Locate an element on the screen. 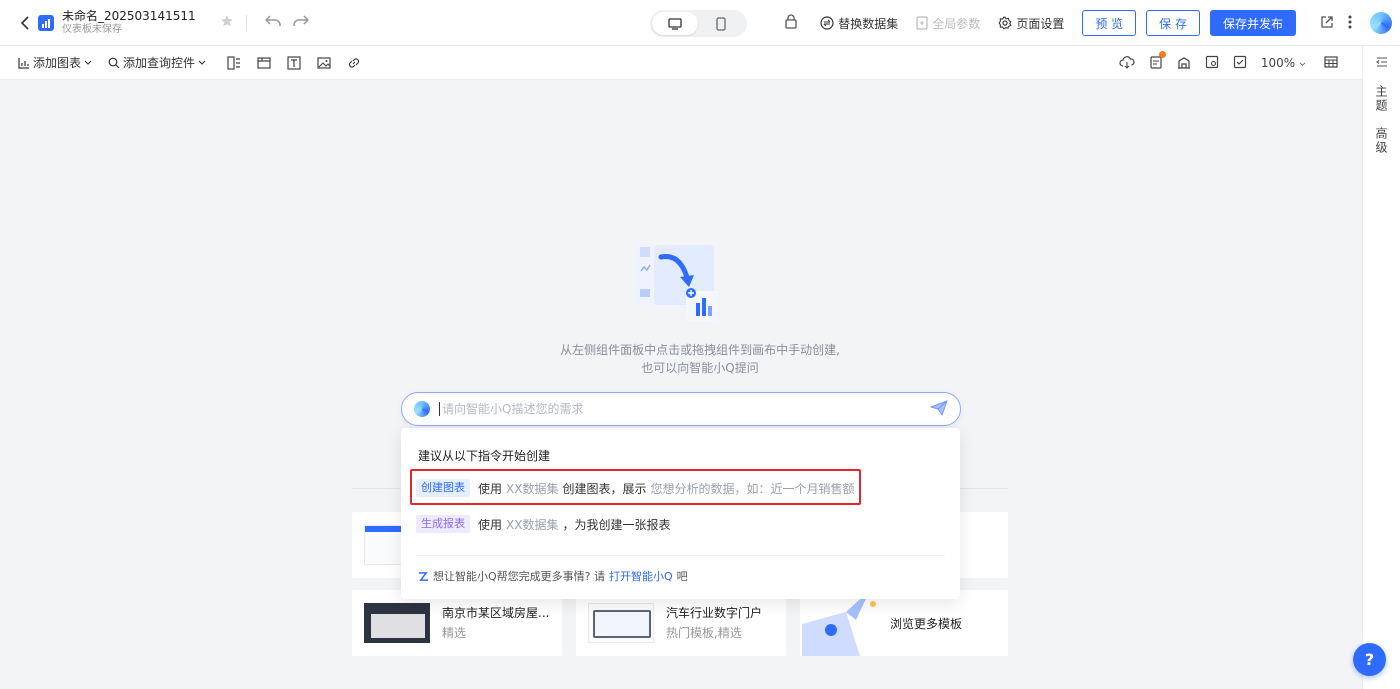 Image resolution: width=1400 pixels, height=689 pixels. page-settings-button: 页面设置 is located at coordinates (1031, 23).